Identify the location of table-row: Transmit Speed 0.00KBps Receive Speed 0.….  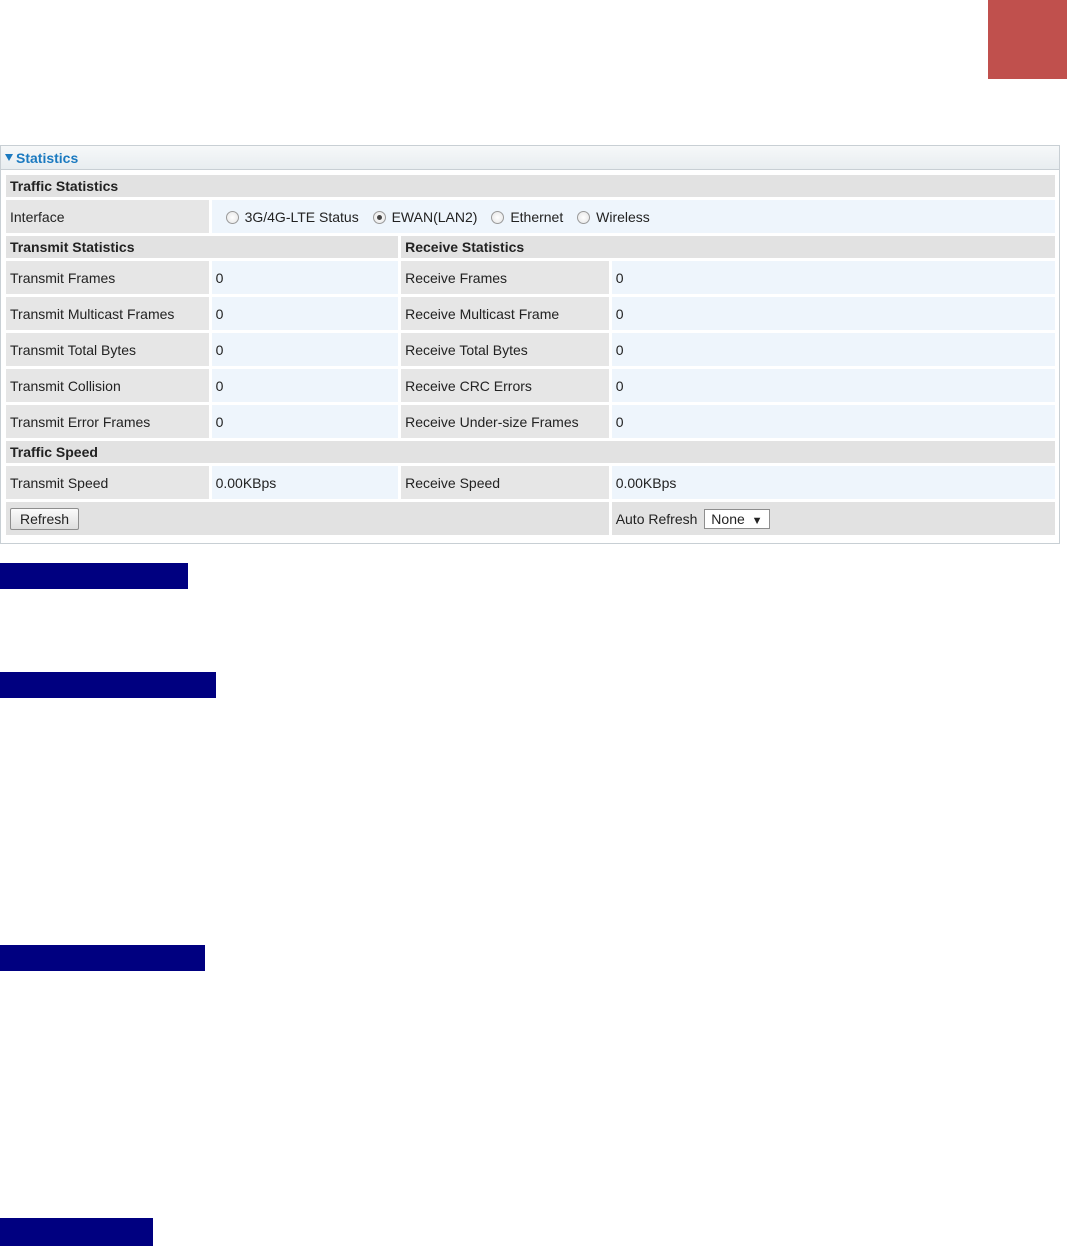
(530, 482).